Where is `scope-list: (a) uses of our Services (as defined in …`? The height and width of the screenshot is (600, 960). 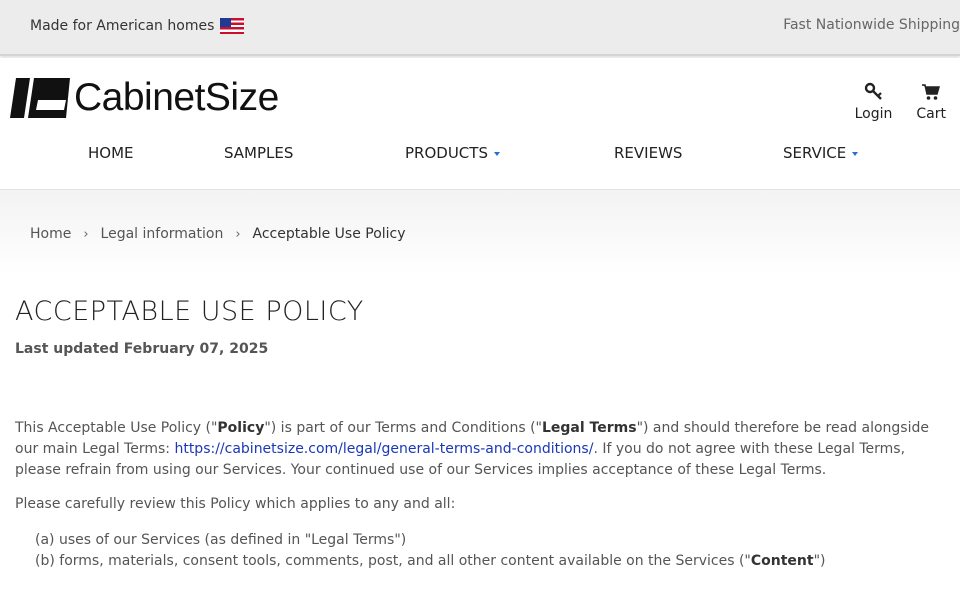
scope-list: (a) uses of our Services (as defined in … is located at coordinates (430, 551).